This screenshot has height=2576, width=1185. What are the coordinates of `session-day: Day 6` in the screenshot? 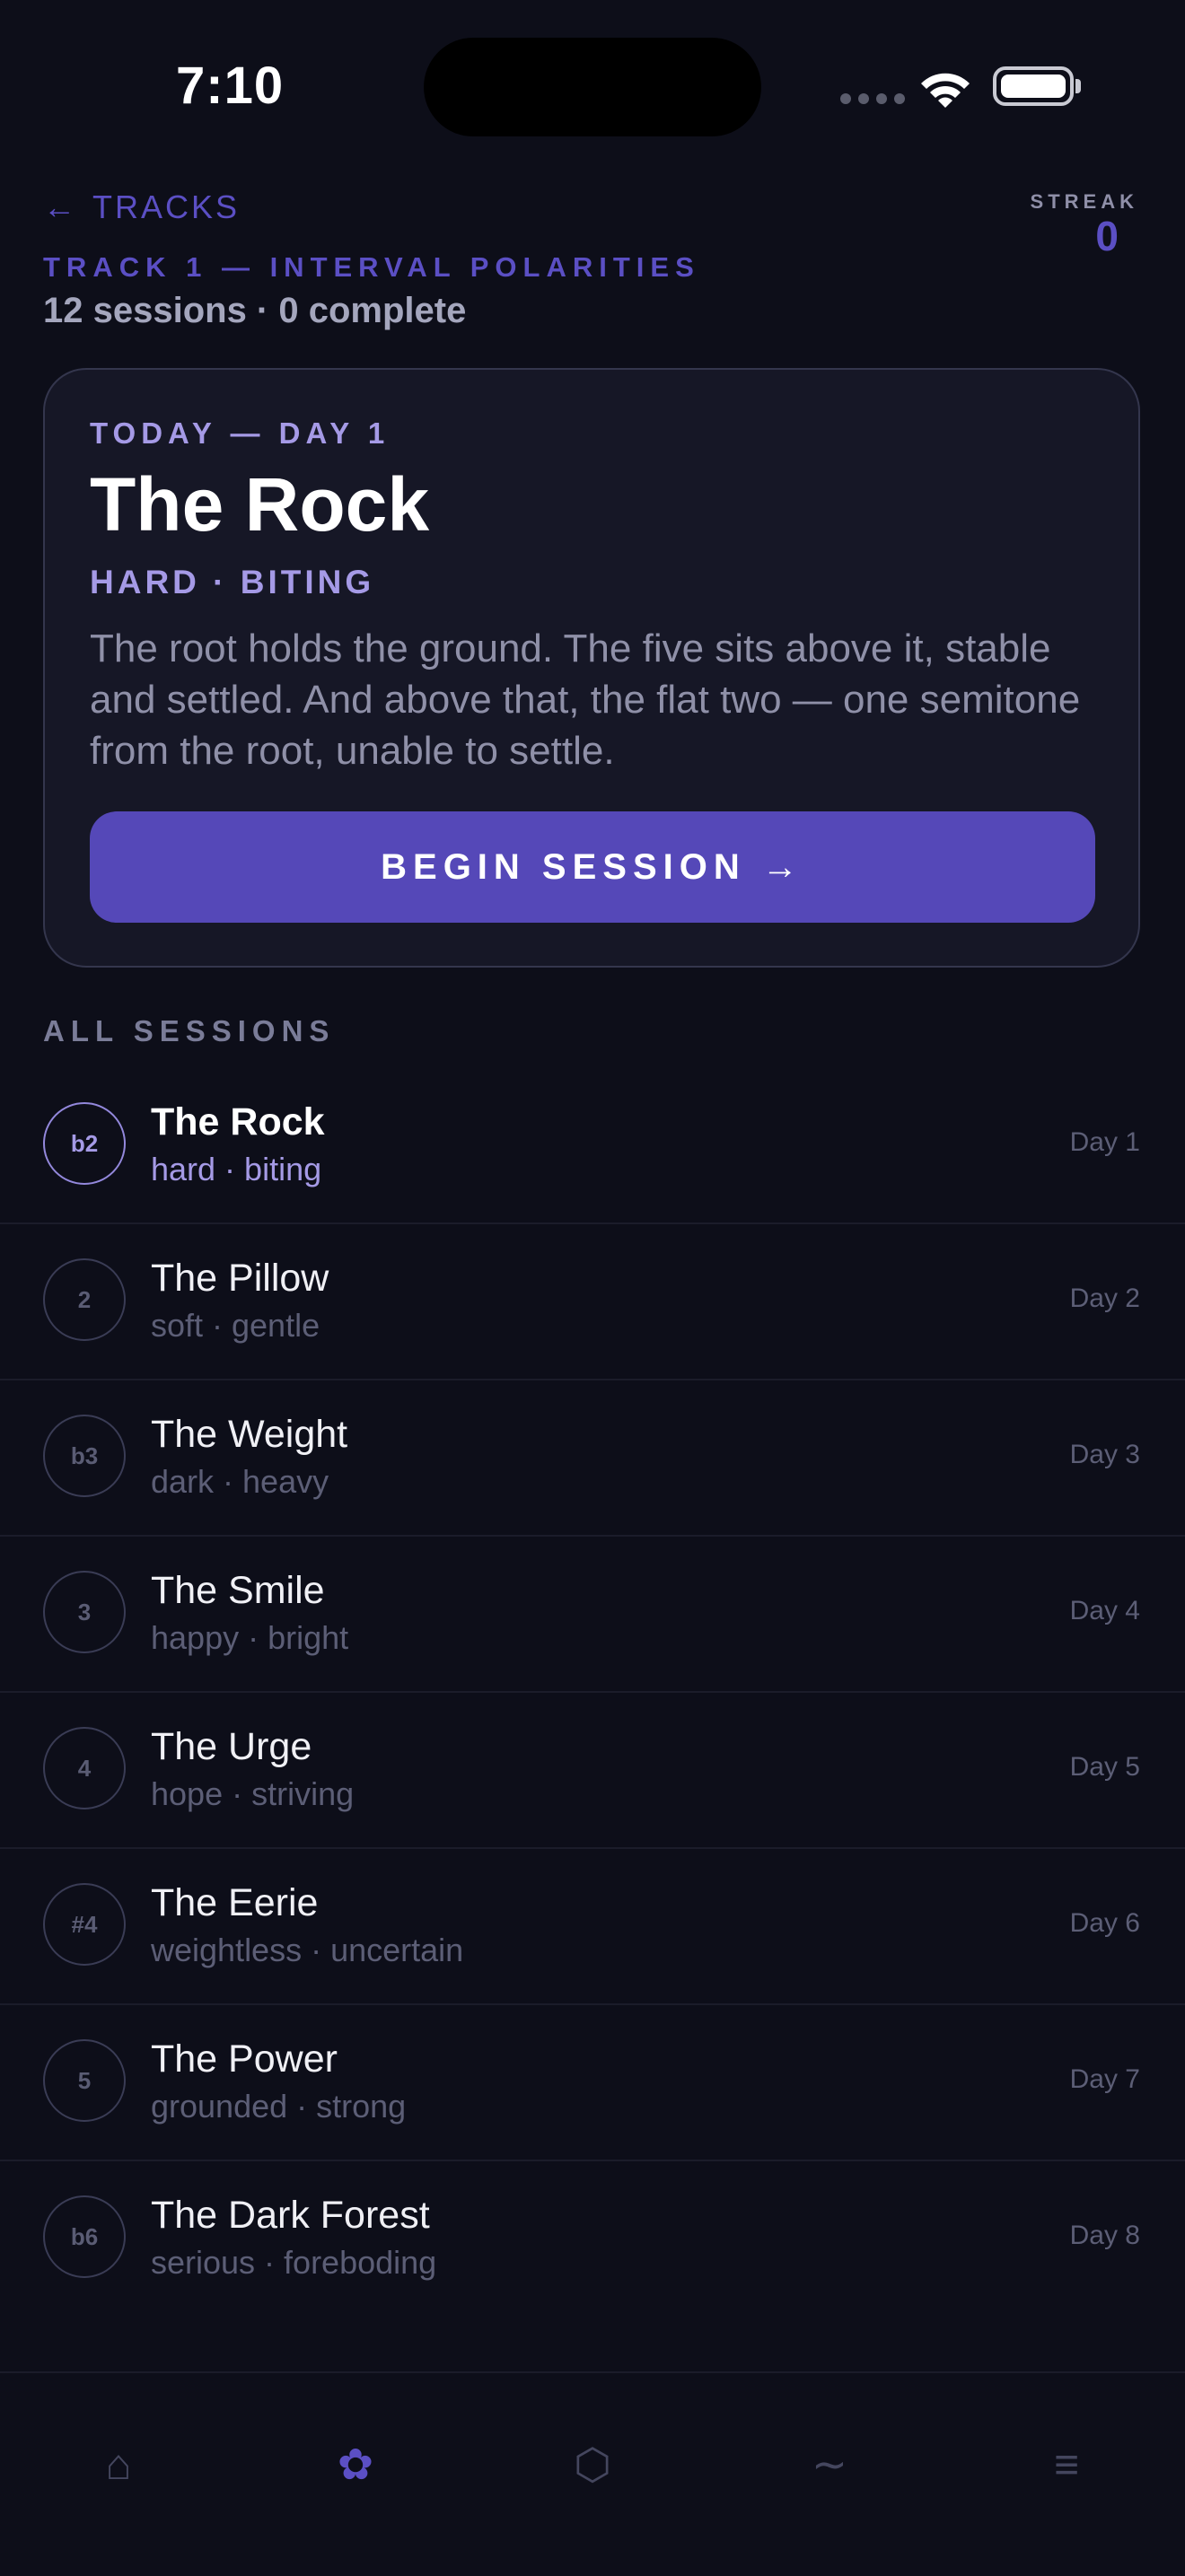 It's located at (1104, 1923).